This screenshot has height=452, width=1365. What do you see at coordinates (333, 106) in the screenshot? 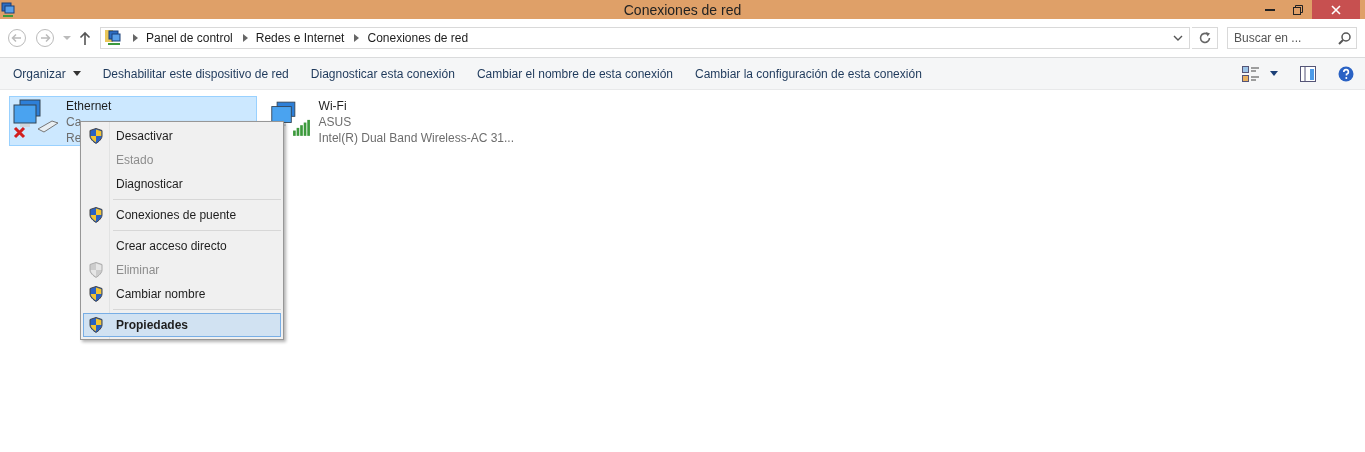
I see `connection-name: Wi-Fi` at bounding box center [333, 106].